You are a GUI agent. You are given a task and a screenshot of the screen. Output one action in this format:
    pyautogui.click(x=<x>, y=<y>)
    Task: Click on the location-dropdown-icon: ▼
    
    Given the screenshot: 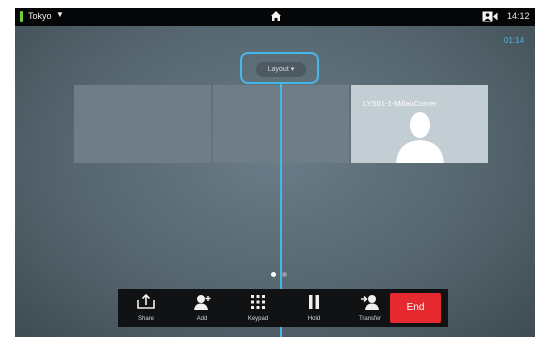 What is the action you would take?
    pyautogui.click(x=60, y=14)
    